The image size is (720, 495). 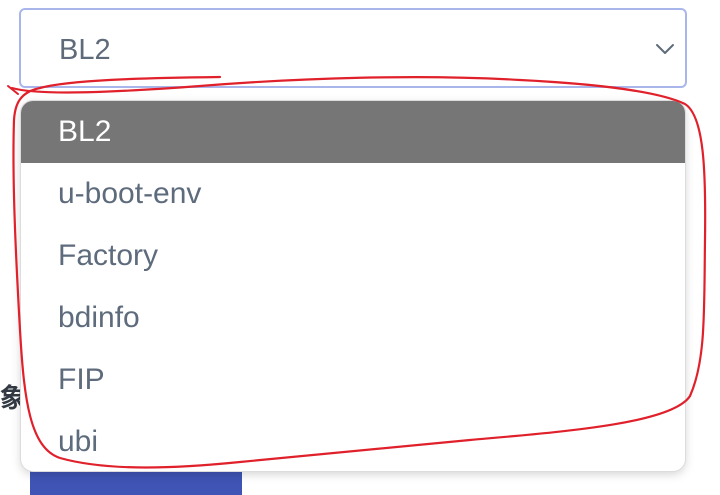 I want to click on option-bdinfo: bdinfo, so click(x=353, y=318).